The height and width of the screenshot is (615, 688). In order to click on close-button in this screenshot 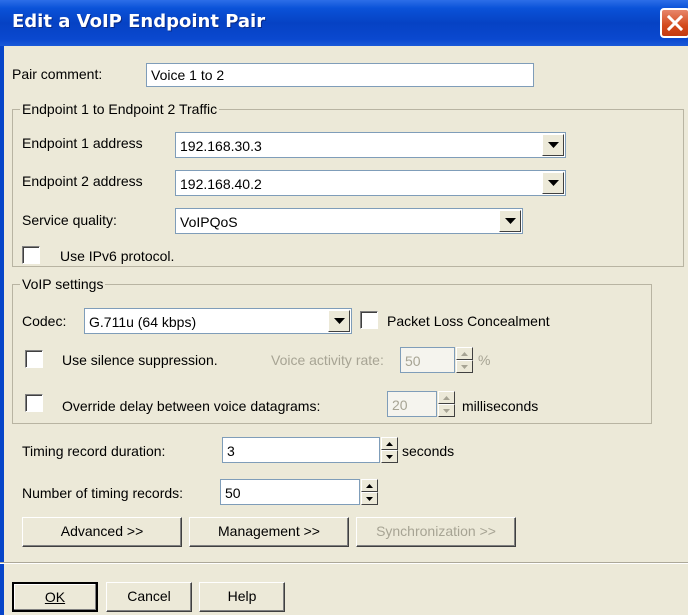, I will do `click(674, 23)`.